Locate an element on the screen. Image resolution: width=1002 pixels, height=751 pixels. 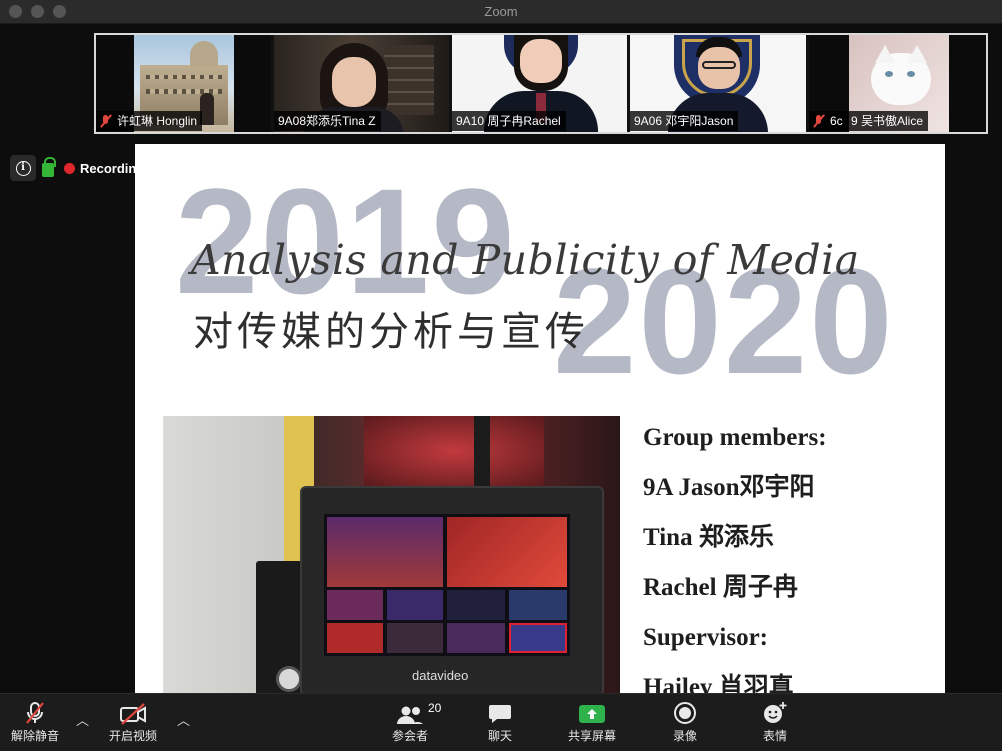
unmute-label: 解除静音 is located at coordinates (34, 736).